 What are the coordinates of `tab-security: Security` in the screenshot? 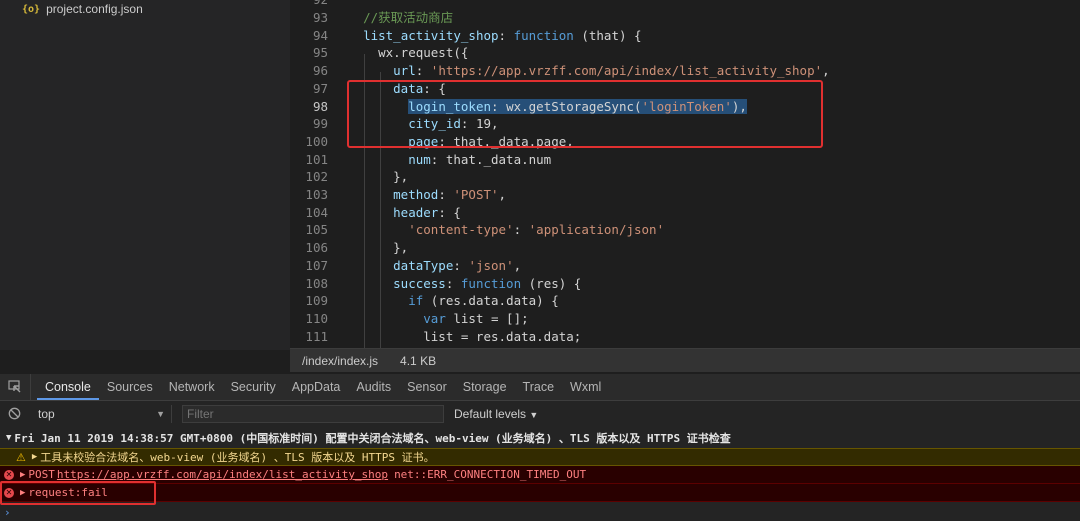 It's located at (253, 387).